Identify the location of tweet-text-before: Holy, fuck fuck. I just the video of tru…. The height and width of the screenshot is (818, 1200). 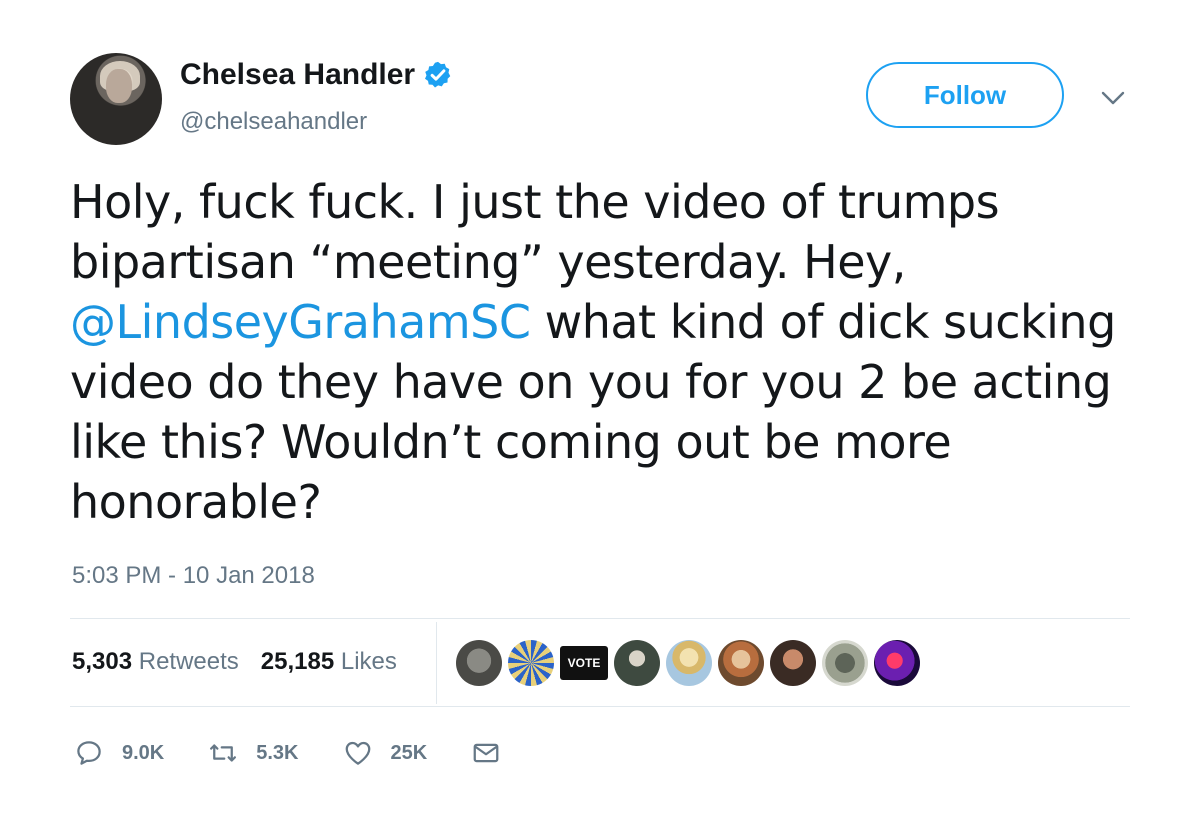
(535, 232).